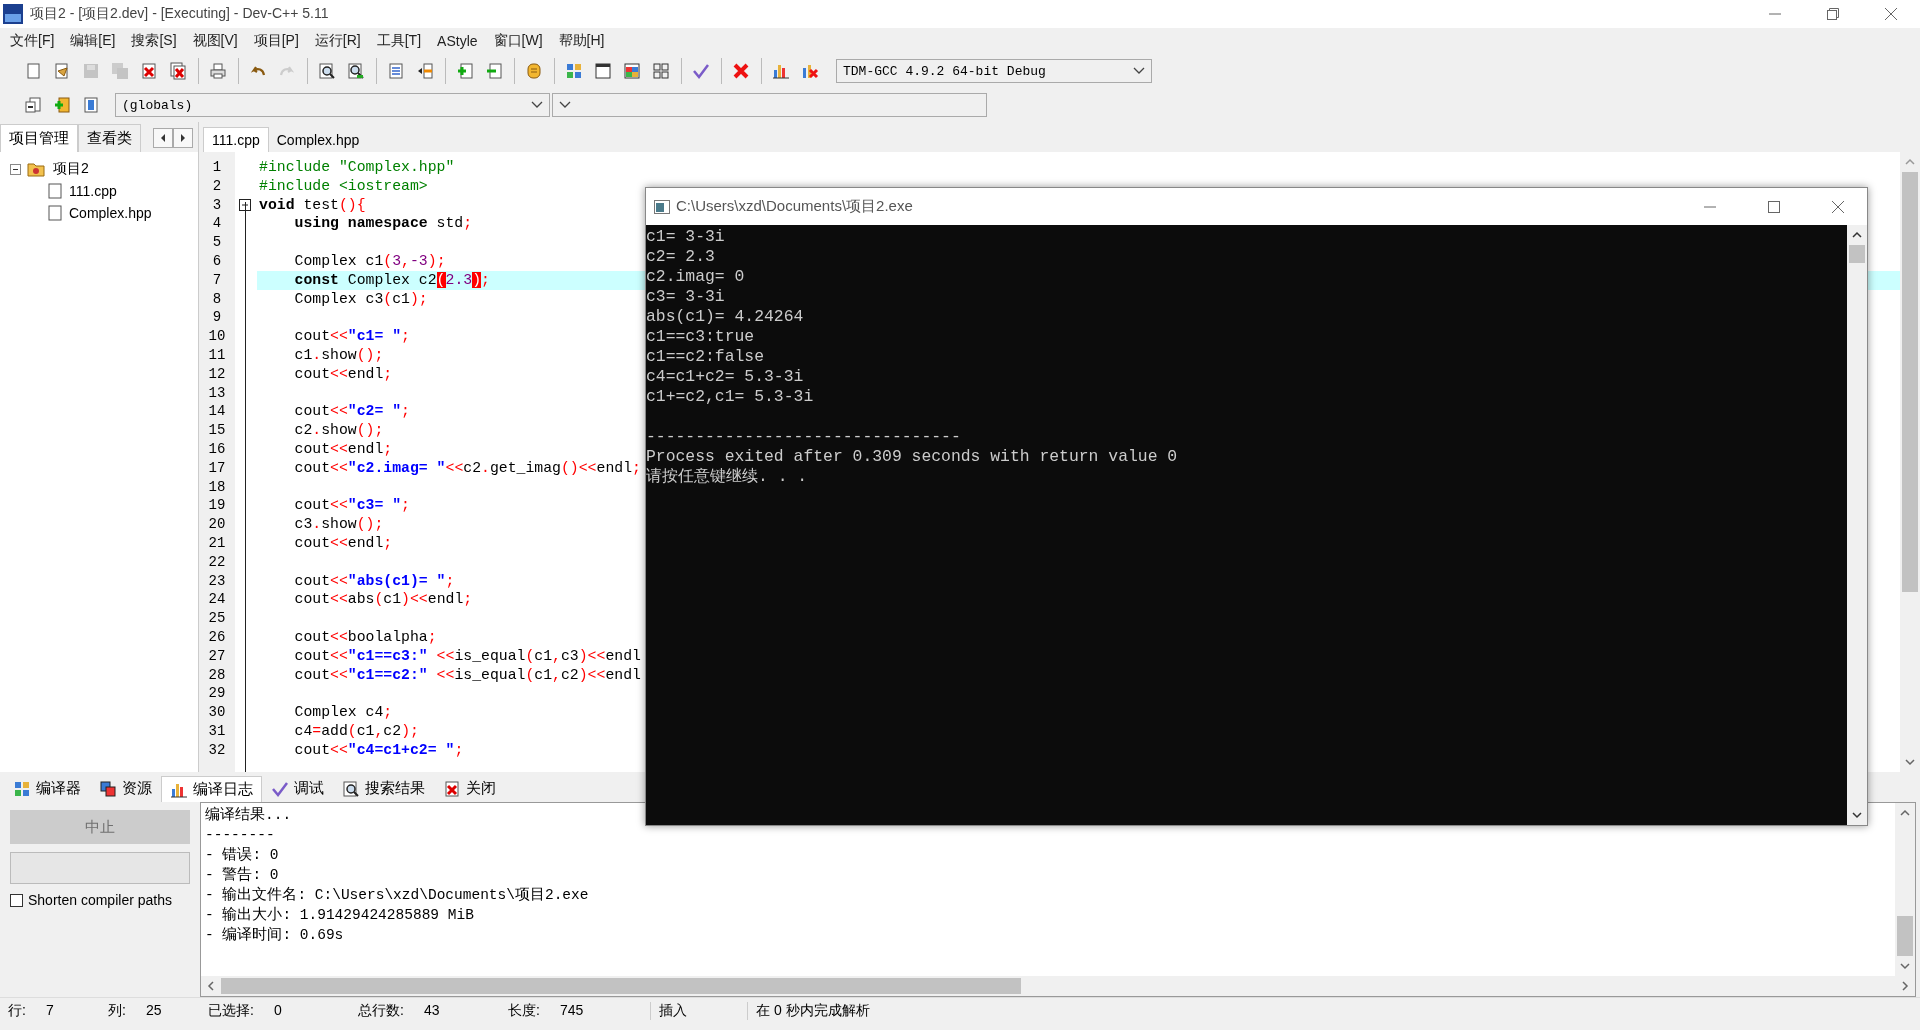  What do you see at coordinates (217, 694) in the screenshot?
I see `line-number: 29` at bounding box center [217, 694].